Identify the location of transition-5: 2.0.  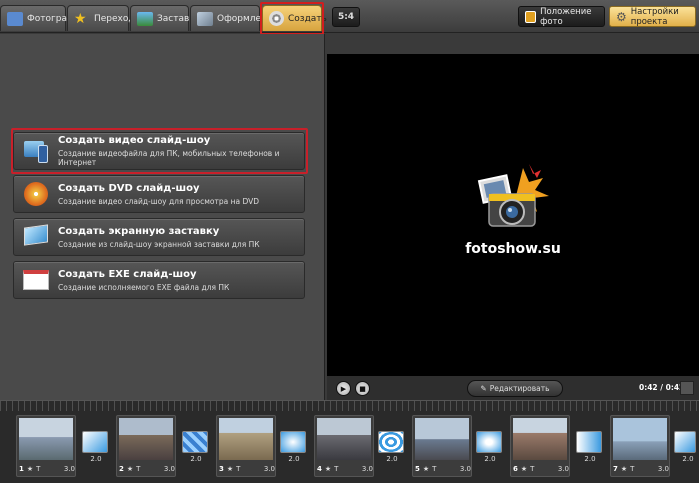
(490, 449).